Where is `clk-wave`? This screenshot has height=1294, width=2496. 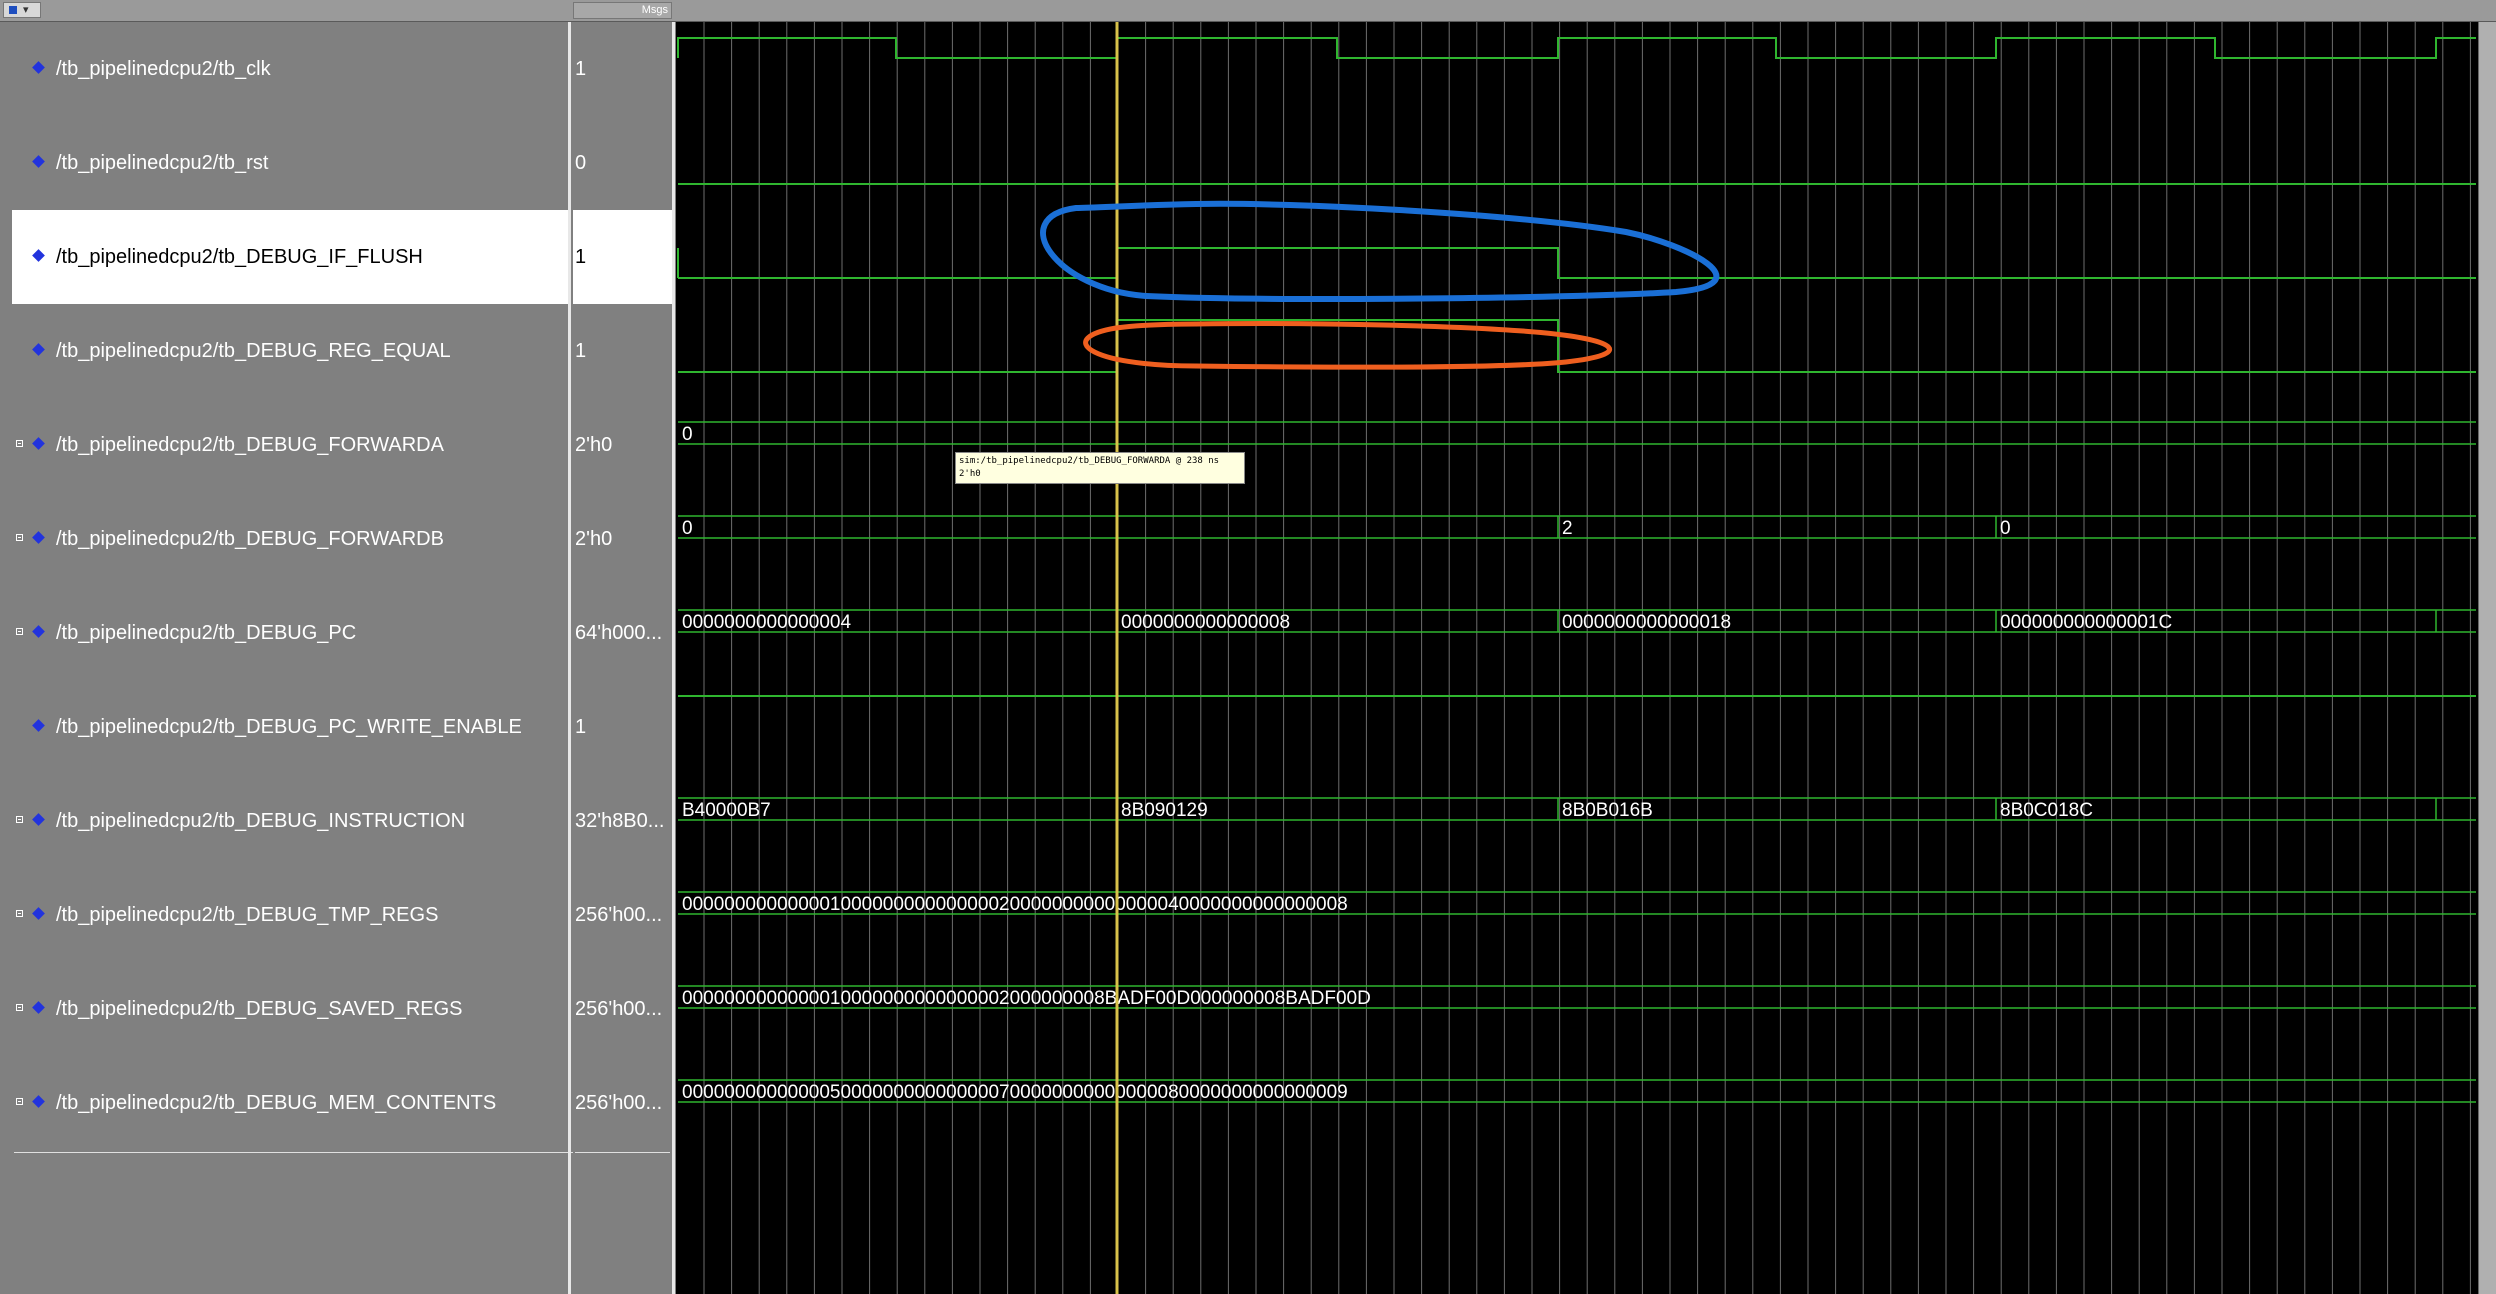 clk-wave is located at coordinates (1576, 48).